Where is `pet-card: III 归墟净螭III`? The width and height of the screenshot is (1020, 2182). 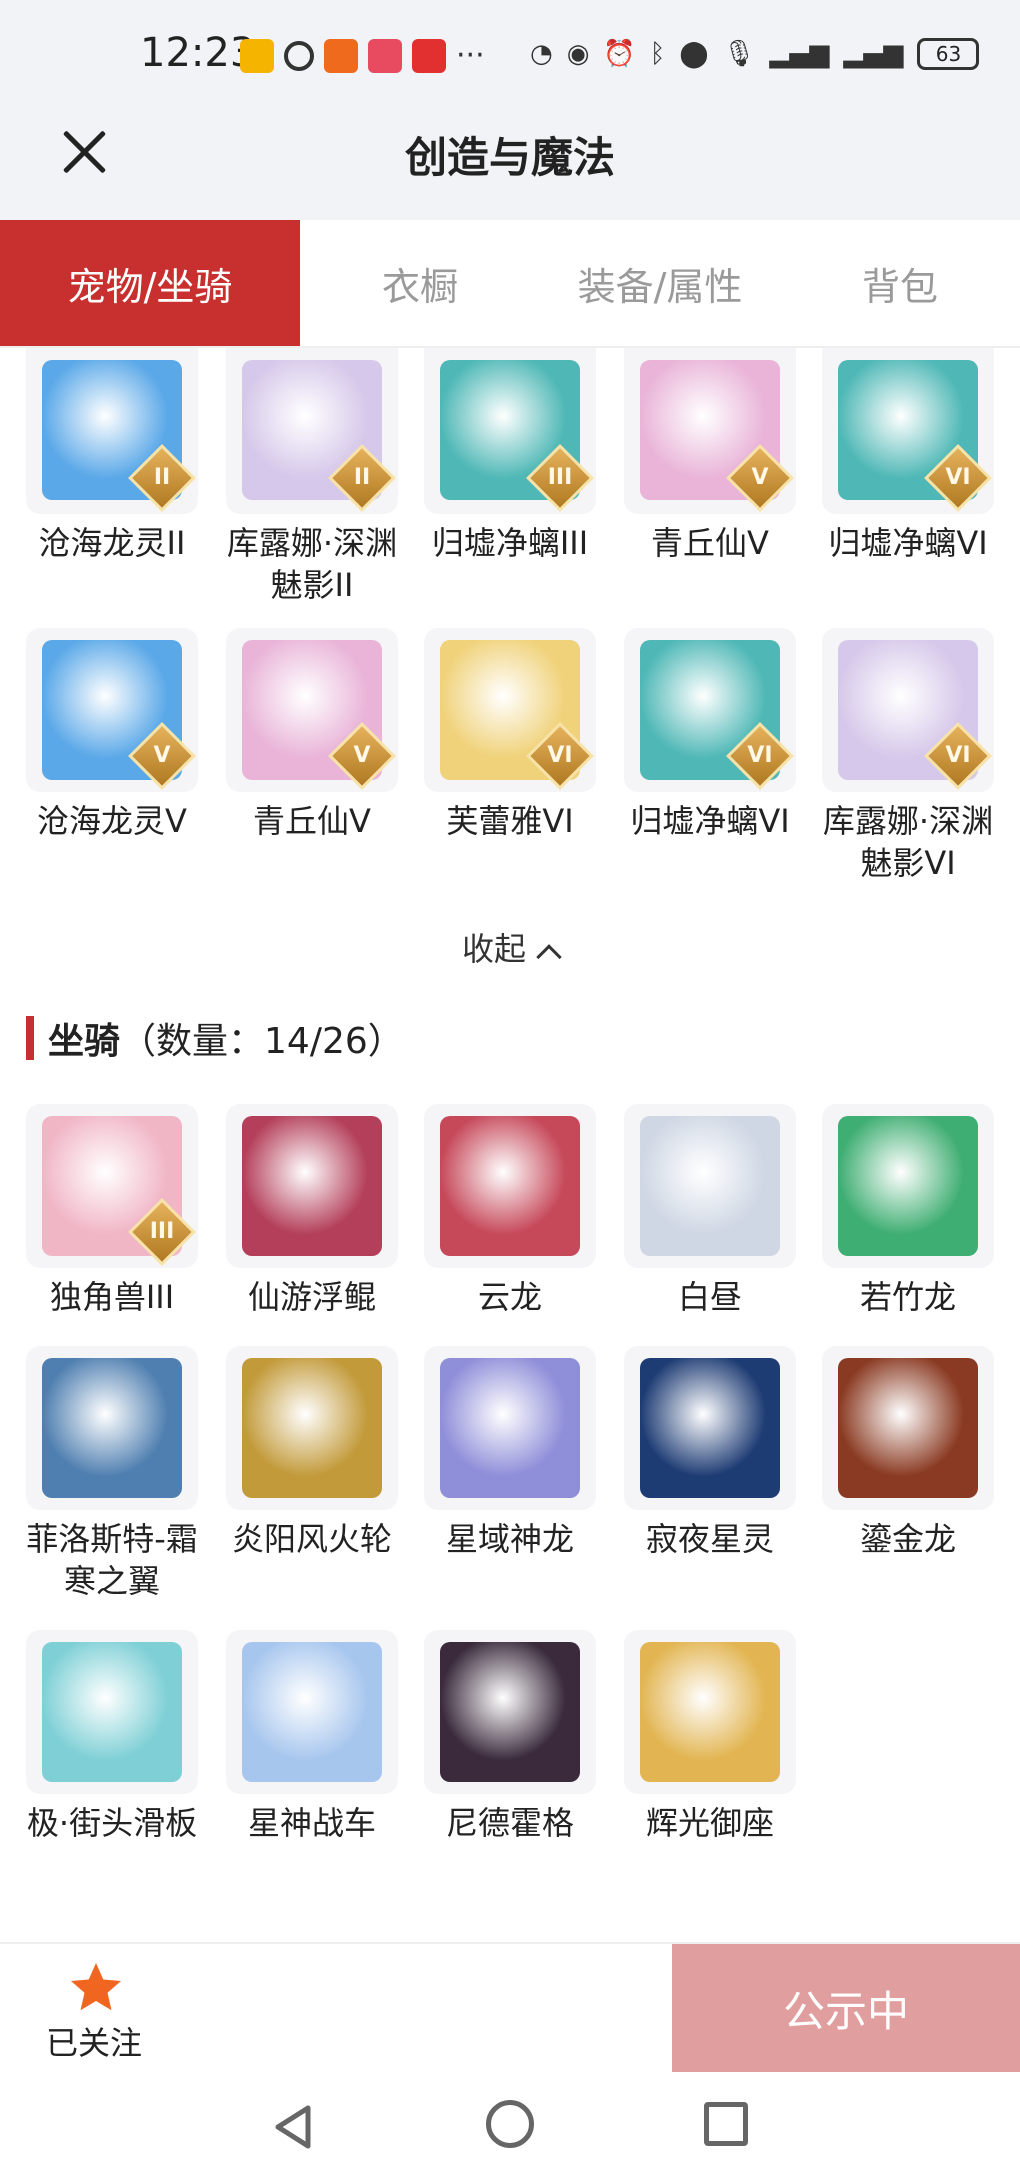 pet-card: III 归墟净螭III is located at coordinates (510, 456).